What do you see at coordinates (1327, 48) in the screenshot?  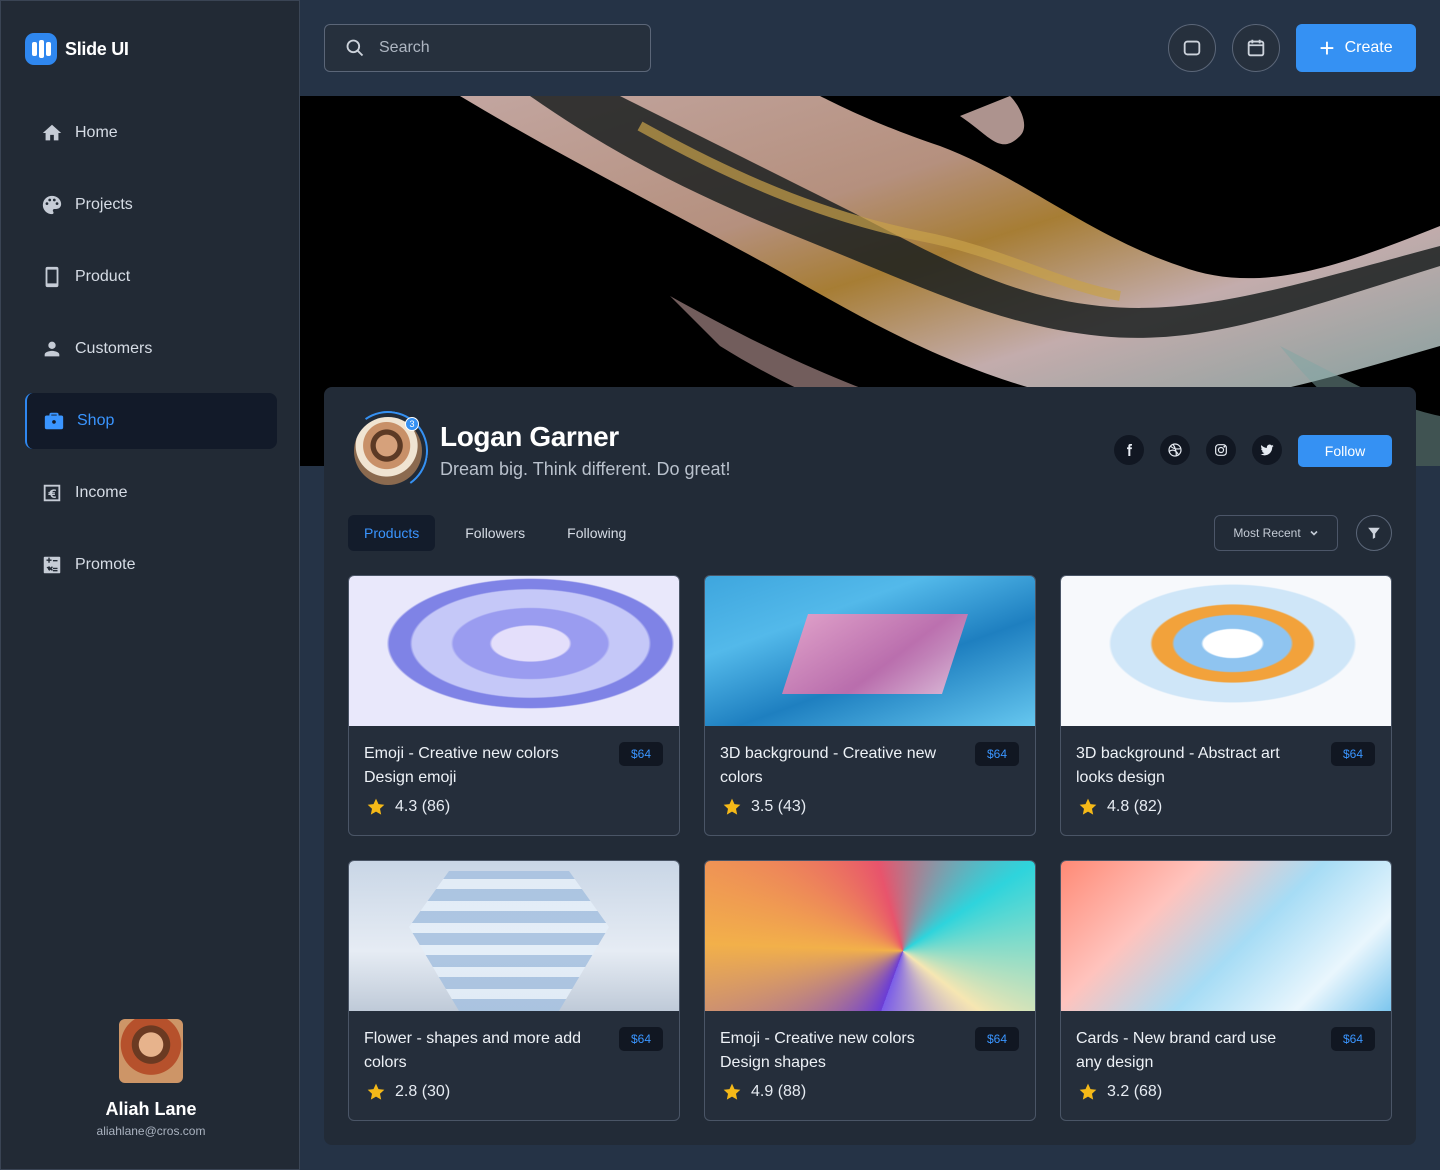 I see `plus-icon: +` at bounding box center [1327, 48].